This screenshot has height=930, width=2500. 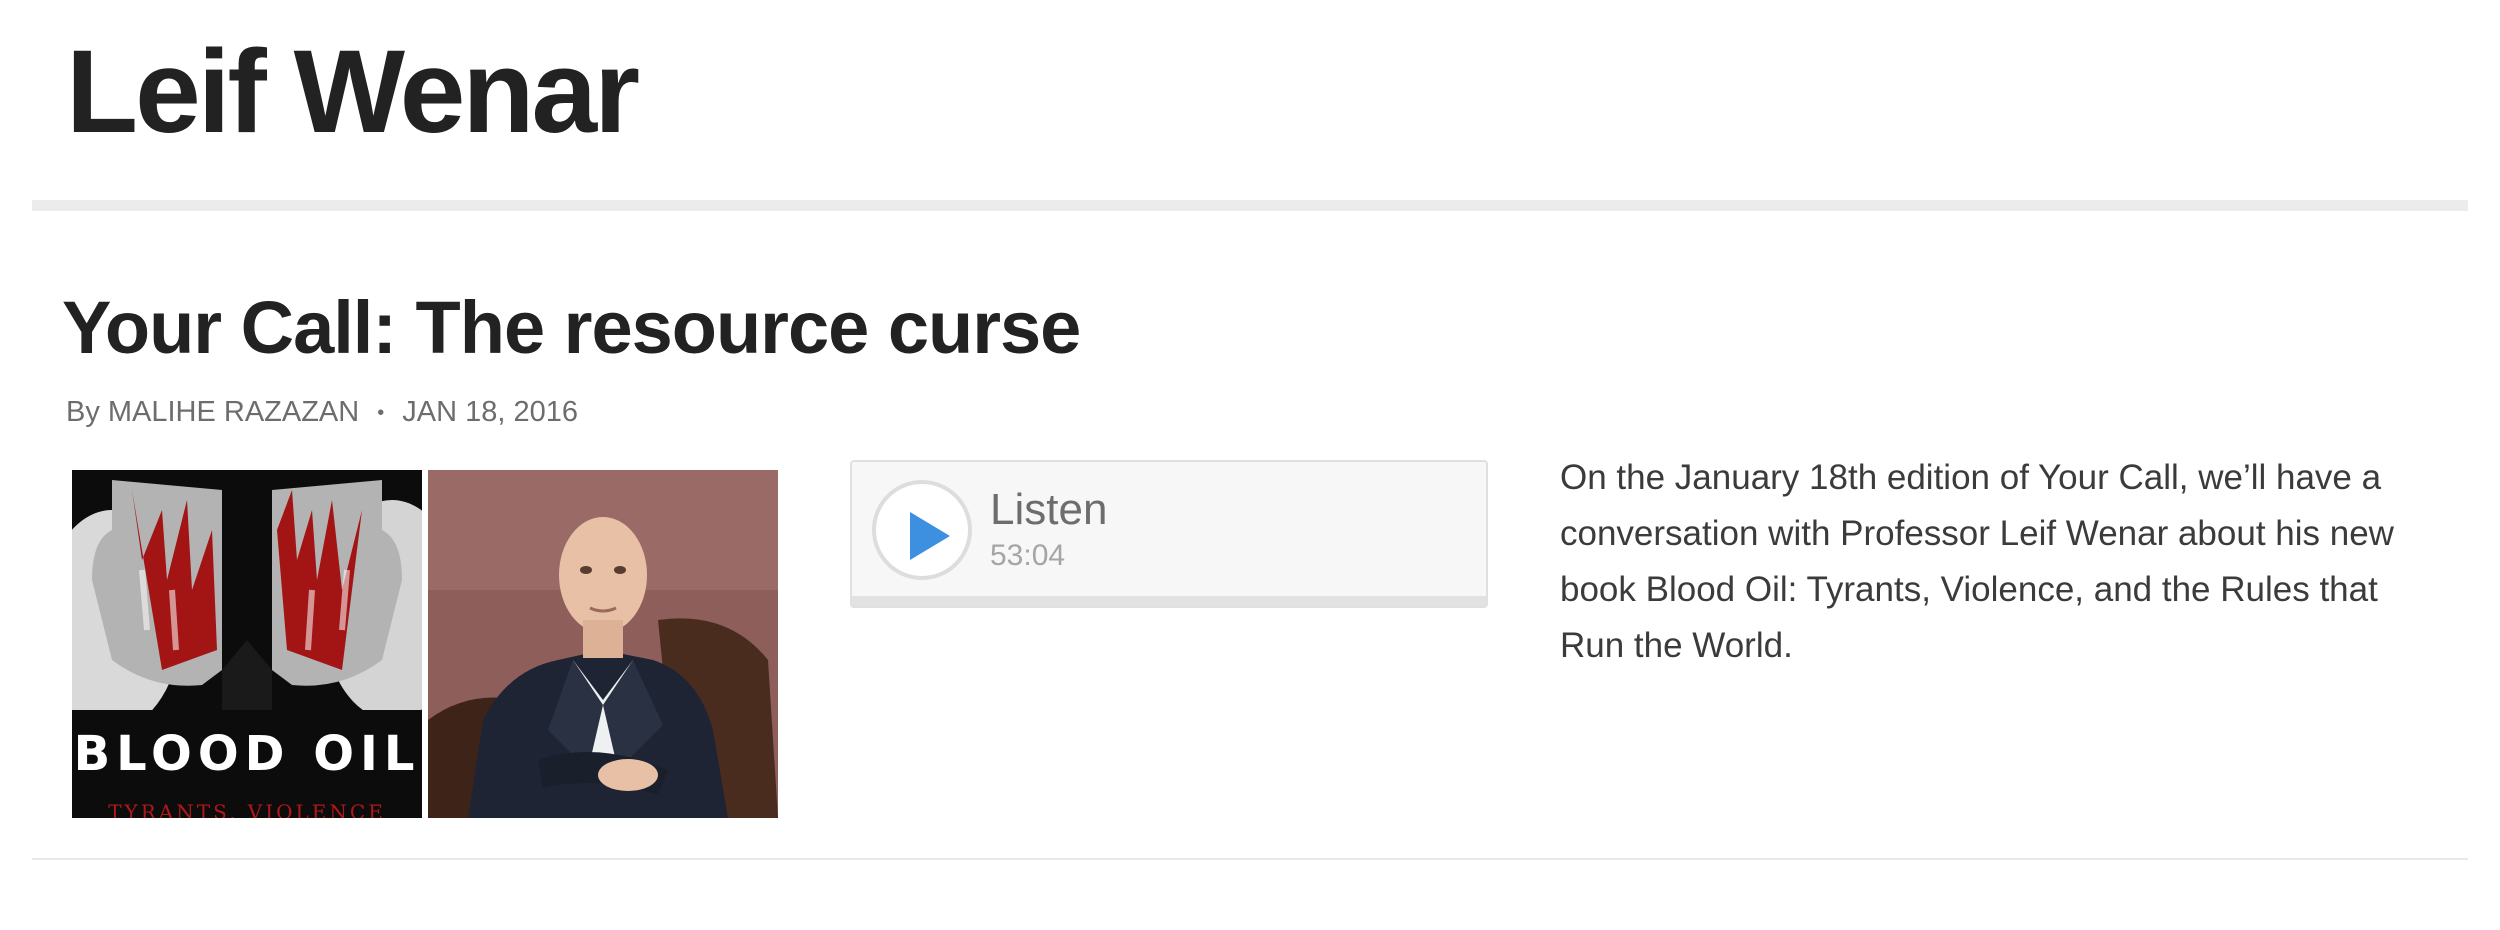 What do you see at coordinates (247, 590) in the screenshot?
I see `bloody-hands-illustration` at bounding box center [247, 590].